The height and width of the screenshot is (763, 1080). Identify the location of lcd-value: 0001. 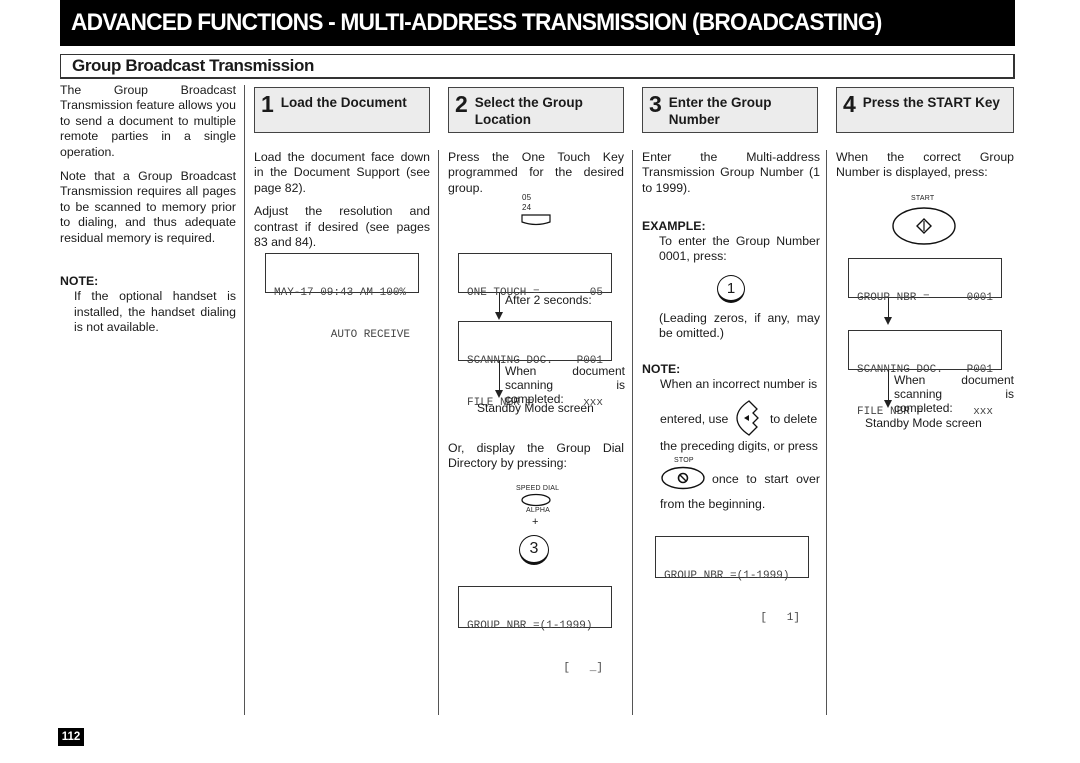
(979, 298).